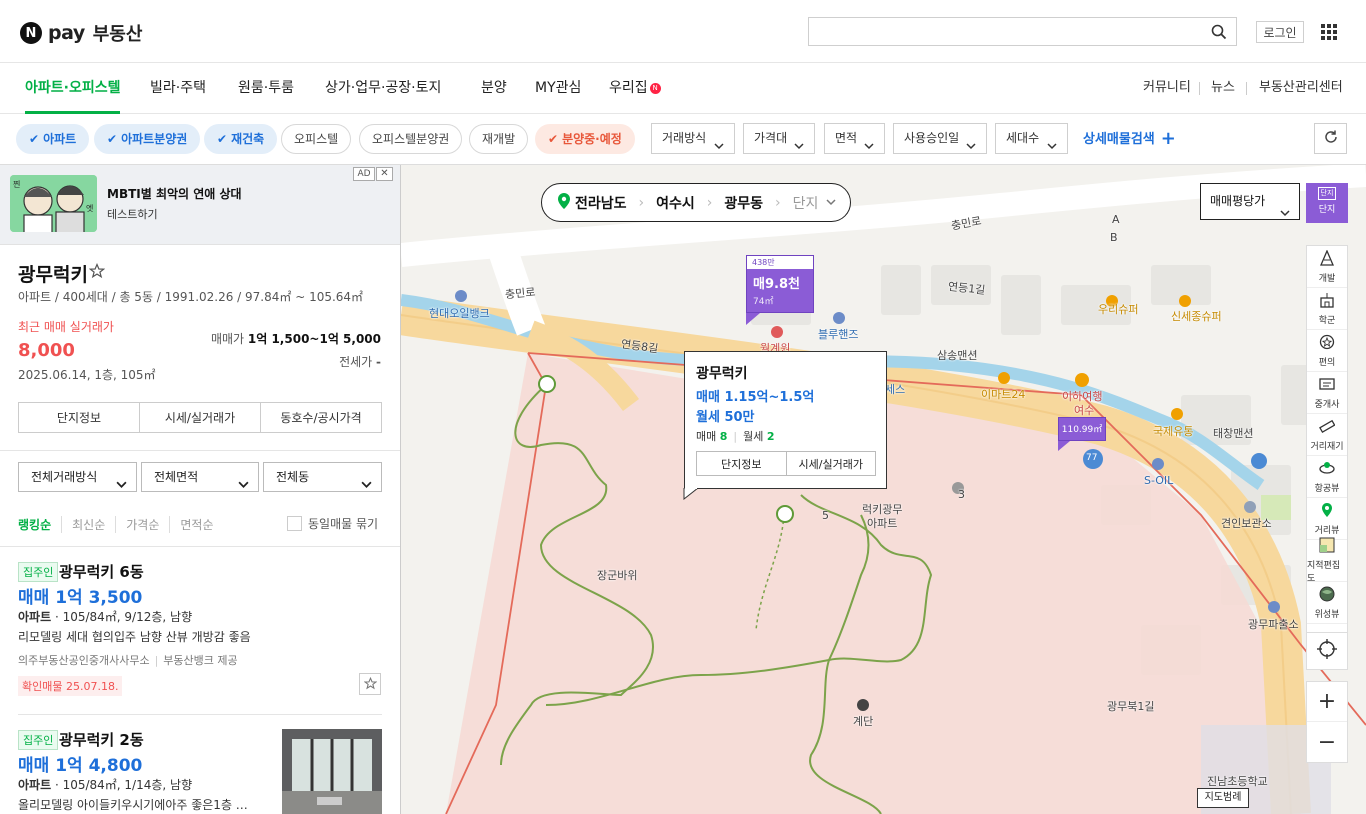  What do you see at coordinates (360, 361) in the screenshot?
I see `jeonse-price: 전세가 -` at bounding box center [360, 361].